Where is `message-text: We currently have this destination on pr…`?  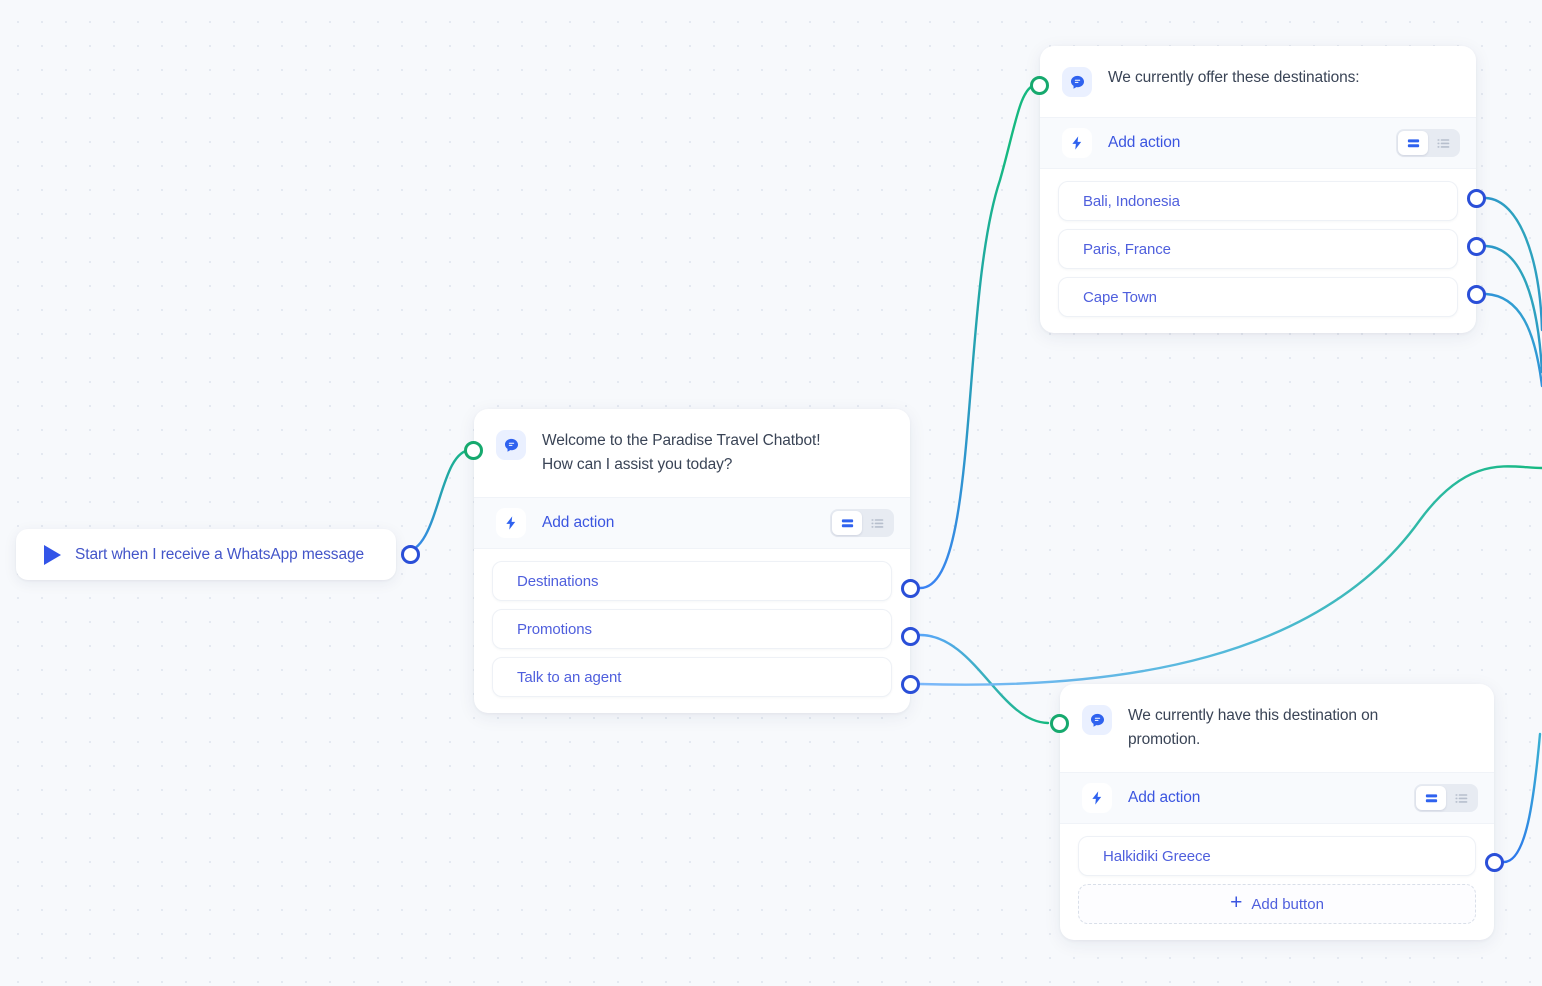
message-text: We currently have this destination on pr… is located at coordinates (1253, 728).